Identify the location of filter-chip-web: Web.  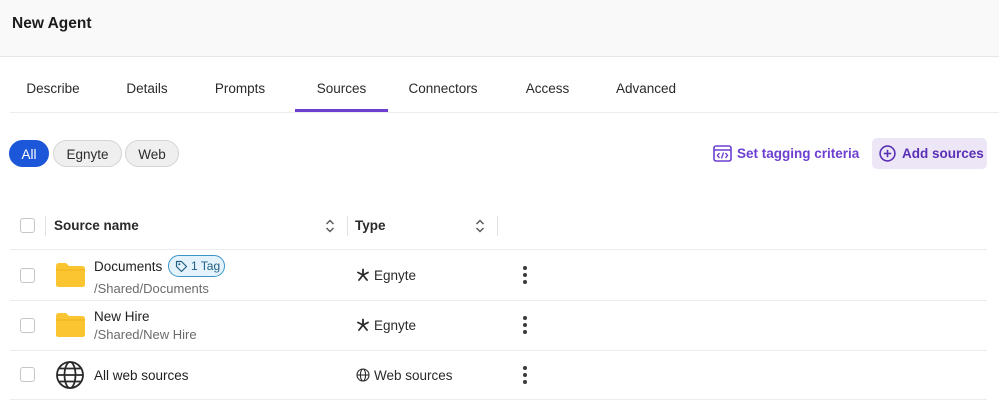
(152, 153).